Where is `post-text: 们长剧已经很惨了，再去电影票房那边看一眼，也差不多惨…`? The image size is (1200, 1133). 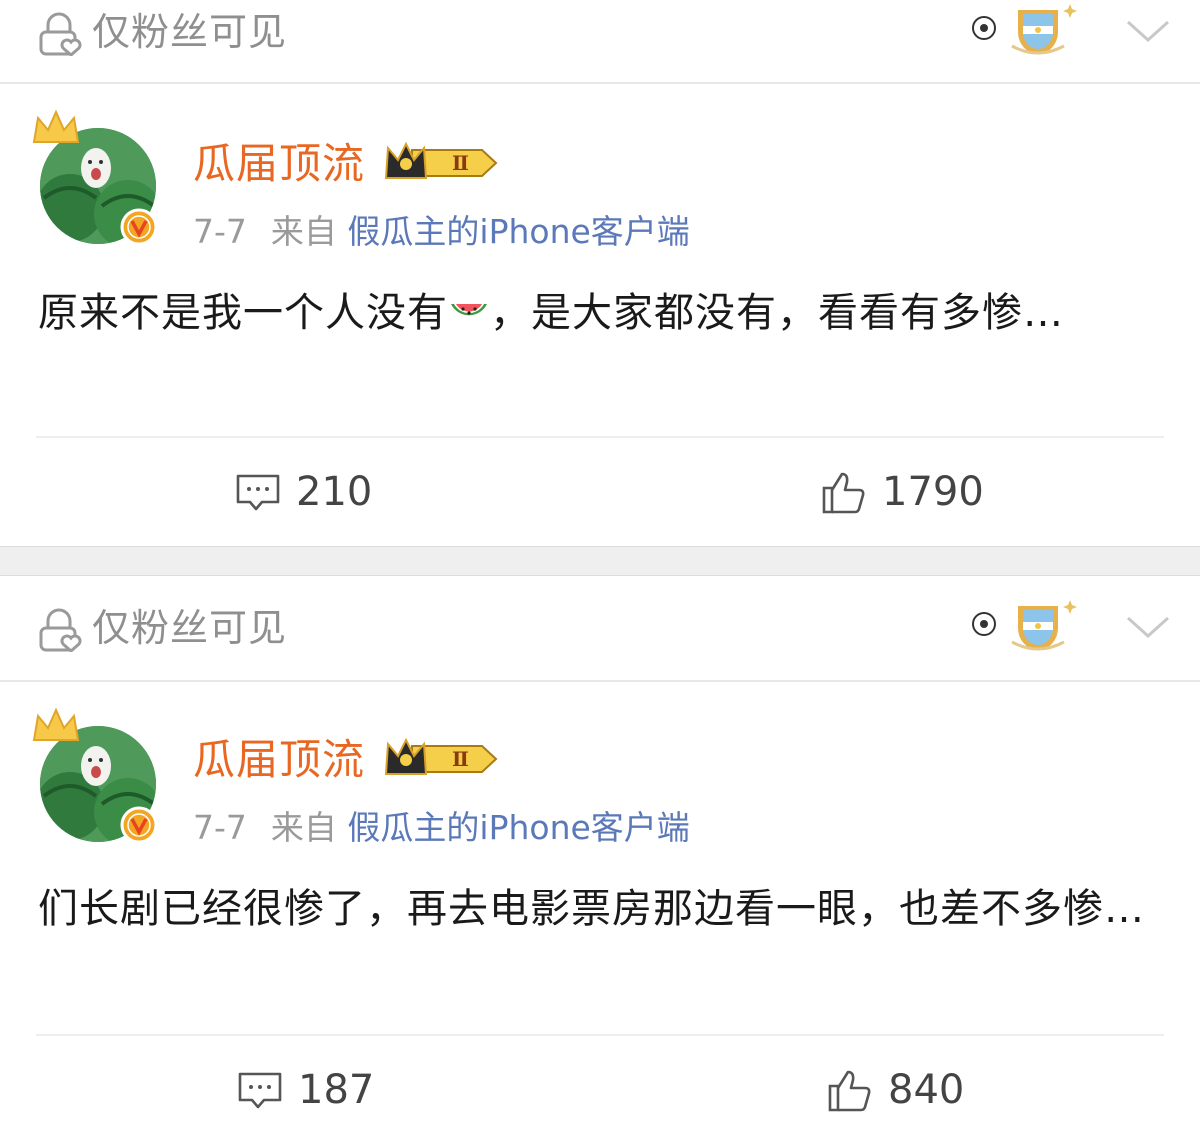 post-text: 们长剧已经很惨了，再去电影票房那边看一眼，也差不多惨… is located at coordinates (603, 909).